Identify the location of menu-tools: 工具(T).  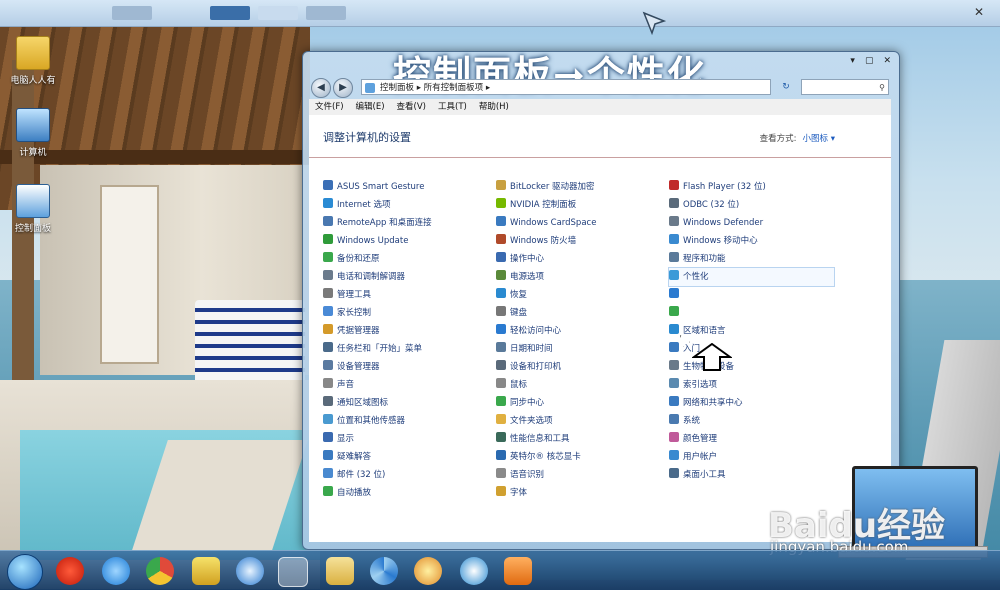
(452, 107).